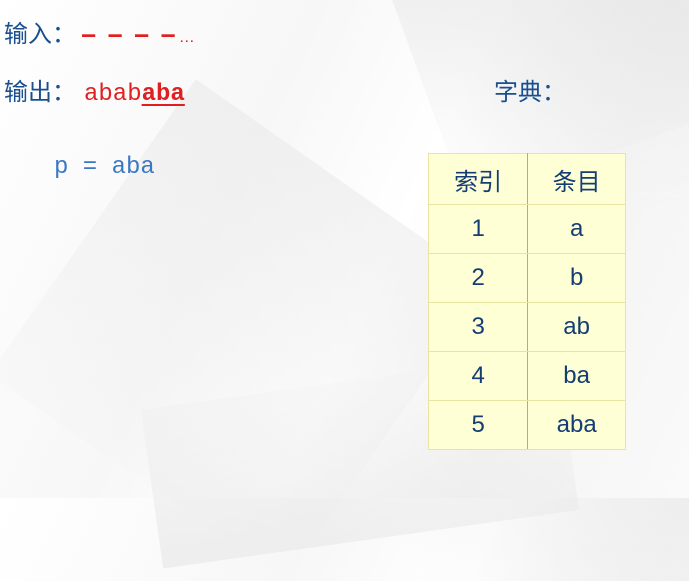 This screenshot has height=581, width=689. Describe the element at coordinates (576, 229) in the screenshot. I see `row-entry: a` at that location.